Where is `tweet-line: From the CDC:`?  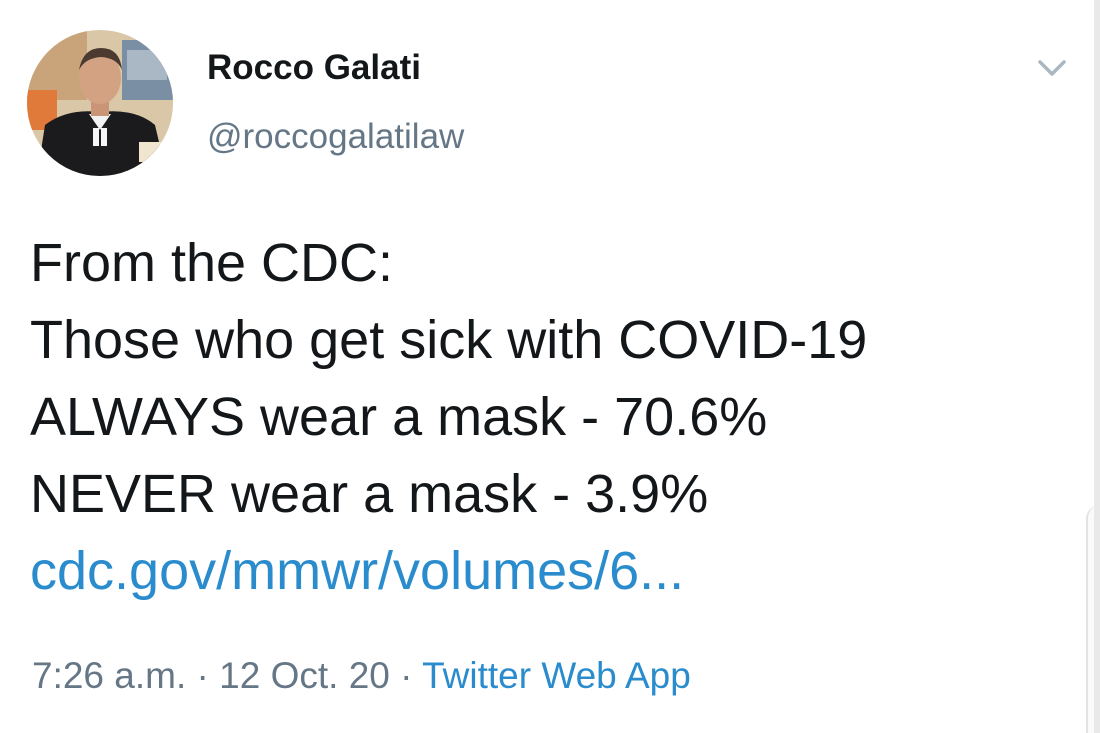
tweet-line: From the CDC: is located at coordinates (212, 263).